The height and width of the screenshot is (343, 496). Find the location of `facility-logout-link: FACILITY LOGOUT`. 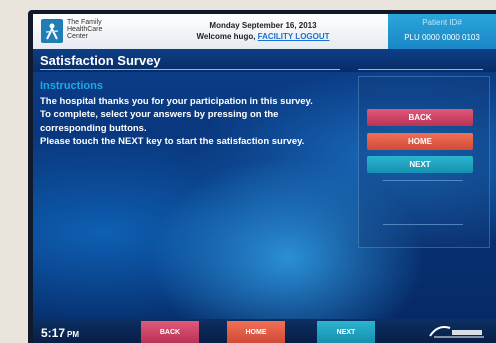

facility-logout-link: FACILITY LOGOUT is located at coordinates (294, 36).